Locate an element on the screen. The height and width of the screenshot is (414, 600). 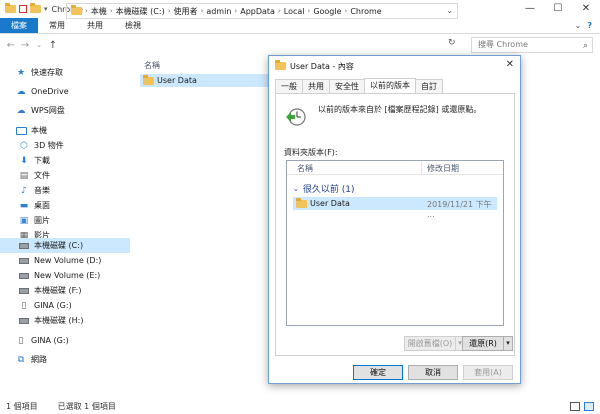
status-bar: 1 個項目 已選取 1 個項目 is located at coordinates (300, 406).